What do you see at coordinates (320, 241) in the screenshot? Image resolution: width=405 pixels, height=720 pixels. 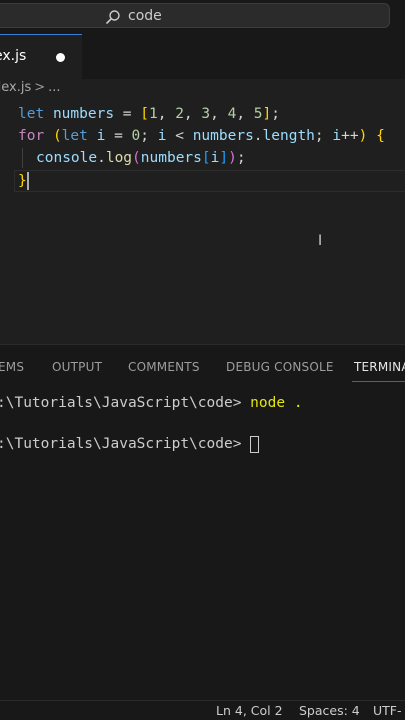 I see `mouse-ibeam-cursor-icon: I` at bounding box center [320, 241].